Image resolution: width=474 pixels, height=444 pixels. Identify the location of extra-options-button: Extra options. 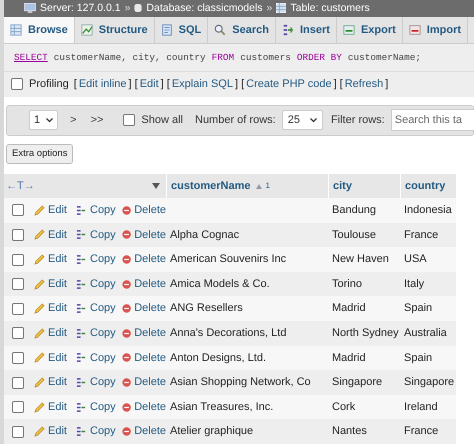
(40, 154).